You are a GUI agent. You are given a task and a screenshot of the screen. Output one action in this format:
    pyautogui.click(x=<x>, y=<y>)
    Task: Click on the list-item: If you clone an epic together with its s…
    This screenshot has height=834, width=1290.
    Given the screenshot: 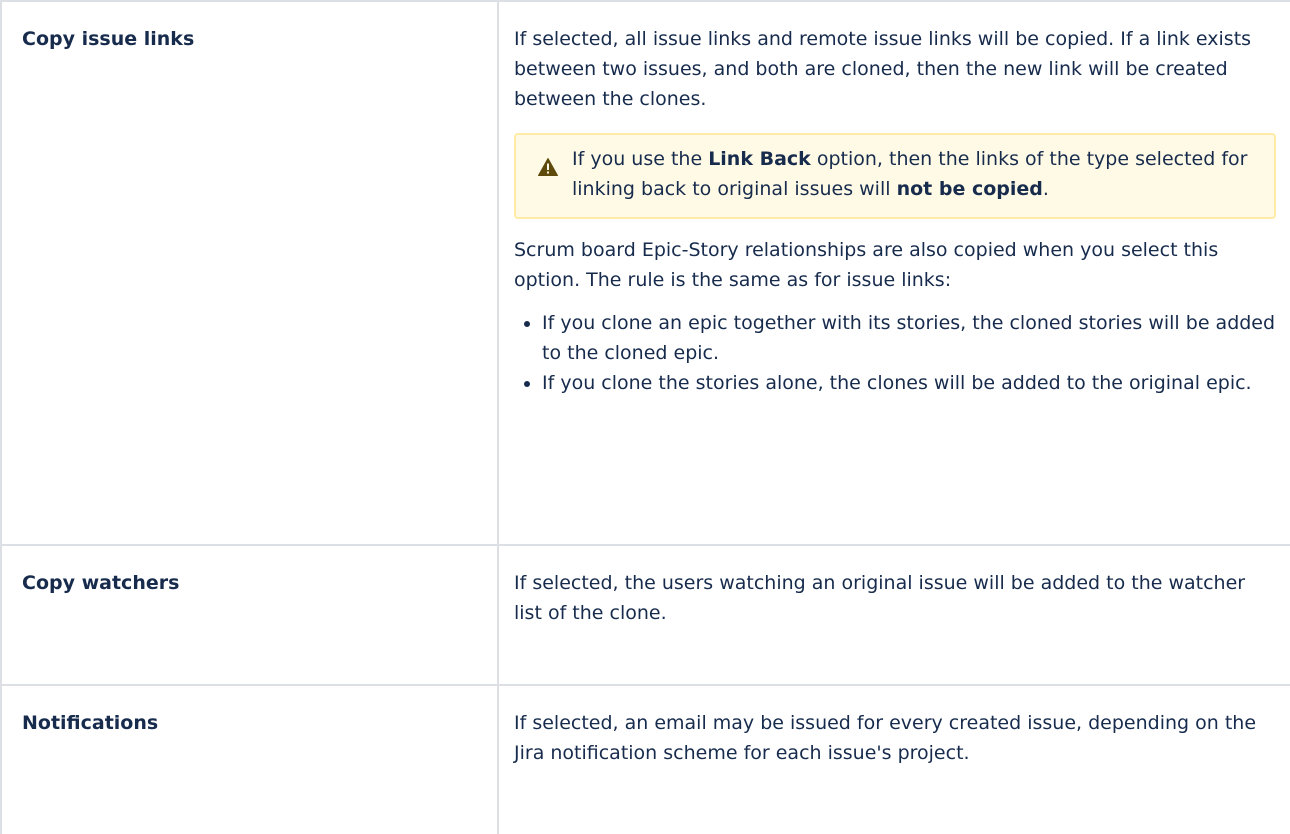 What is the action you would take?
    pyautogui.click(x=909, y=338)
    